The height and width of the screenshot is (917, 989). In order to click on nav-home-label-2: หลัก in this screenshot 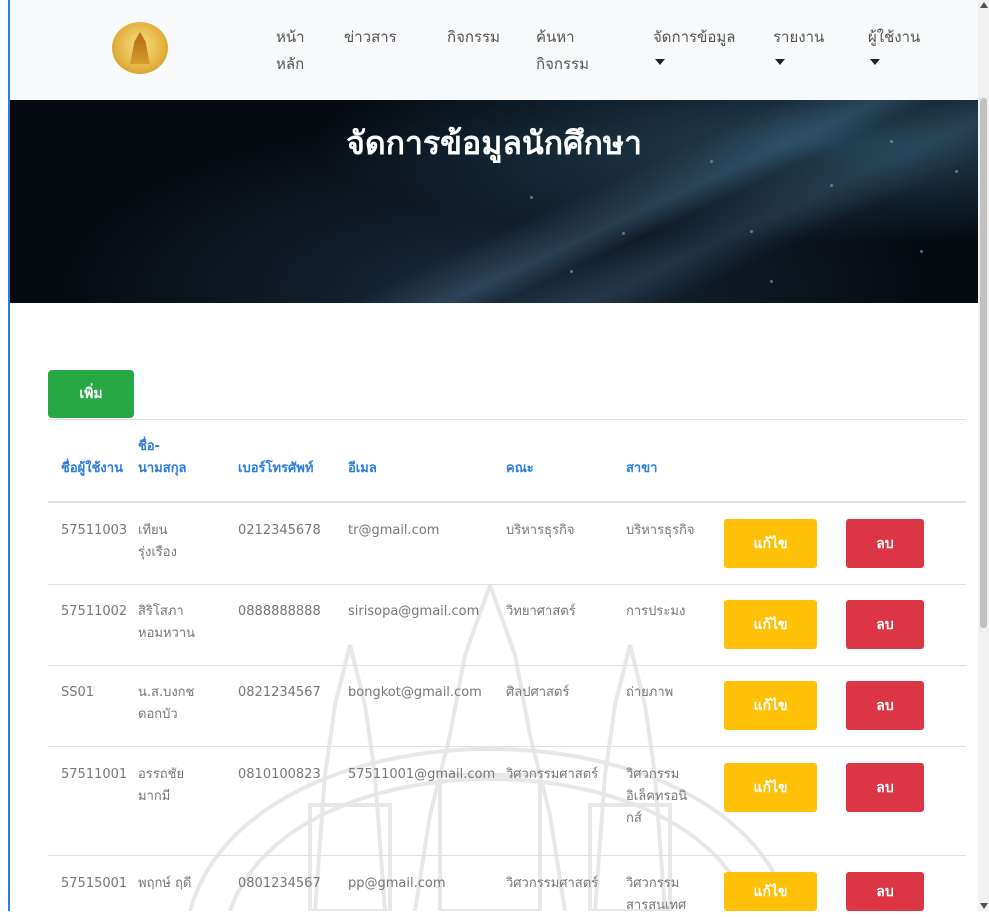, I will do `click(290, 64)`.